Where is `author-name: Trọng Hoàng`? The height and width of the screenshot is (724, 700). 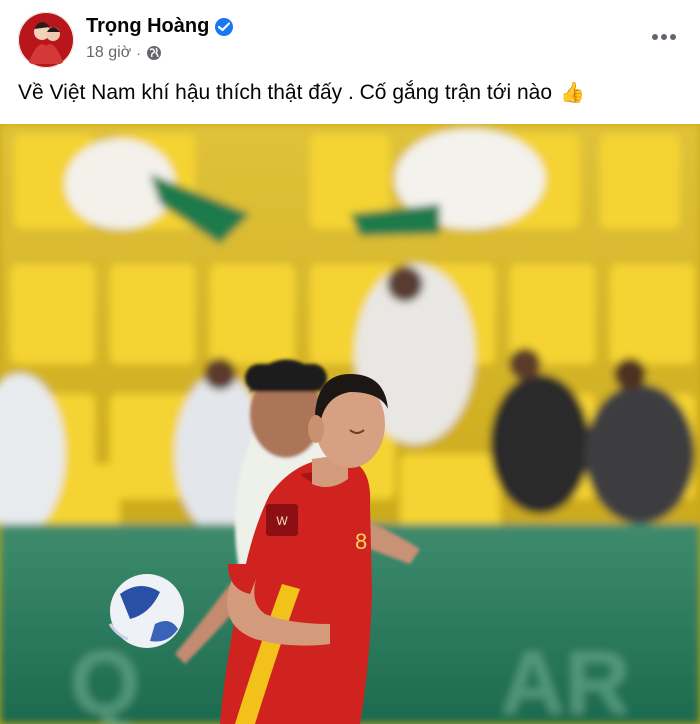 author-name: Trọng Hoàng is located at coordinates (147, 26).